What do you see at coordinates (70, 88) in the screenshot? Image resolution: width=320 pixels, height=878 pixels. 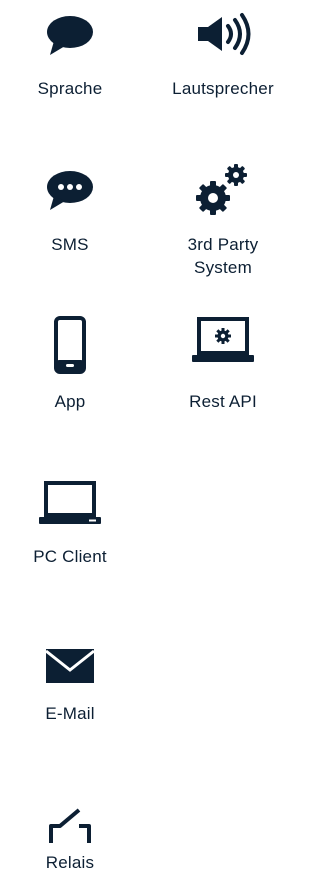 I see `channel-label: Sprache` at bounding box center [70, 88].